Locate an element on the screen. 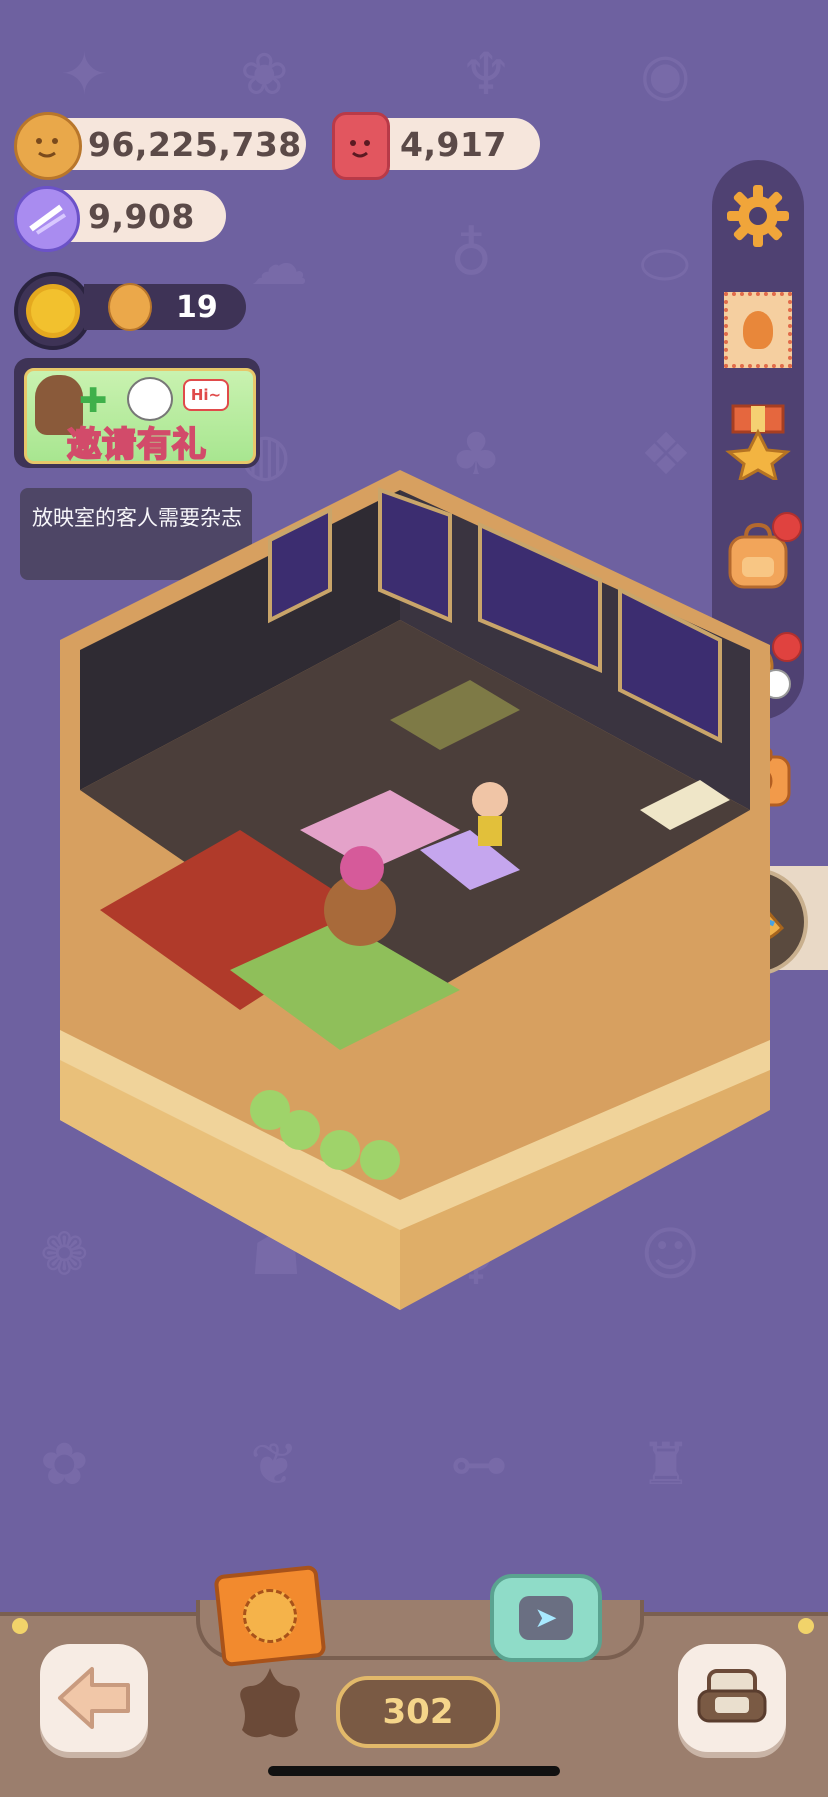 The image size is (828, 1797). sun-icon is located at coordinates (53, 311).